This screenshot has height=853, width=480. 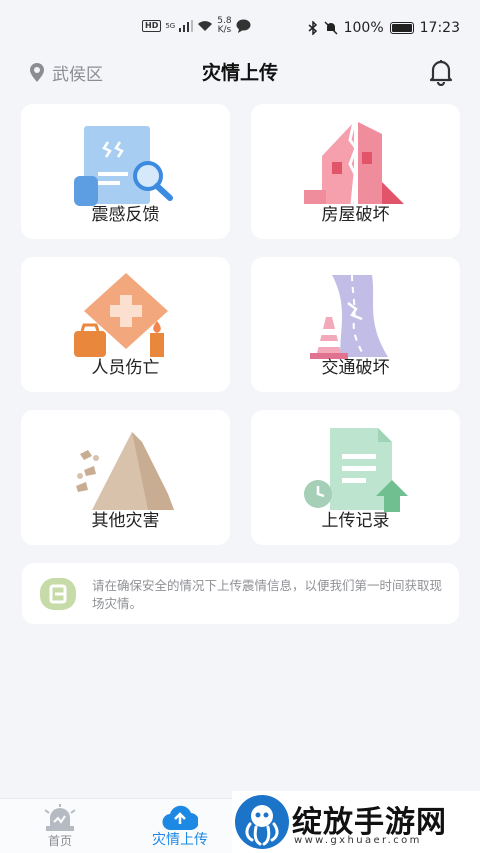 I want to click on battery-icon, so click(x=401, y=28).